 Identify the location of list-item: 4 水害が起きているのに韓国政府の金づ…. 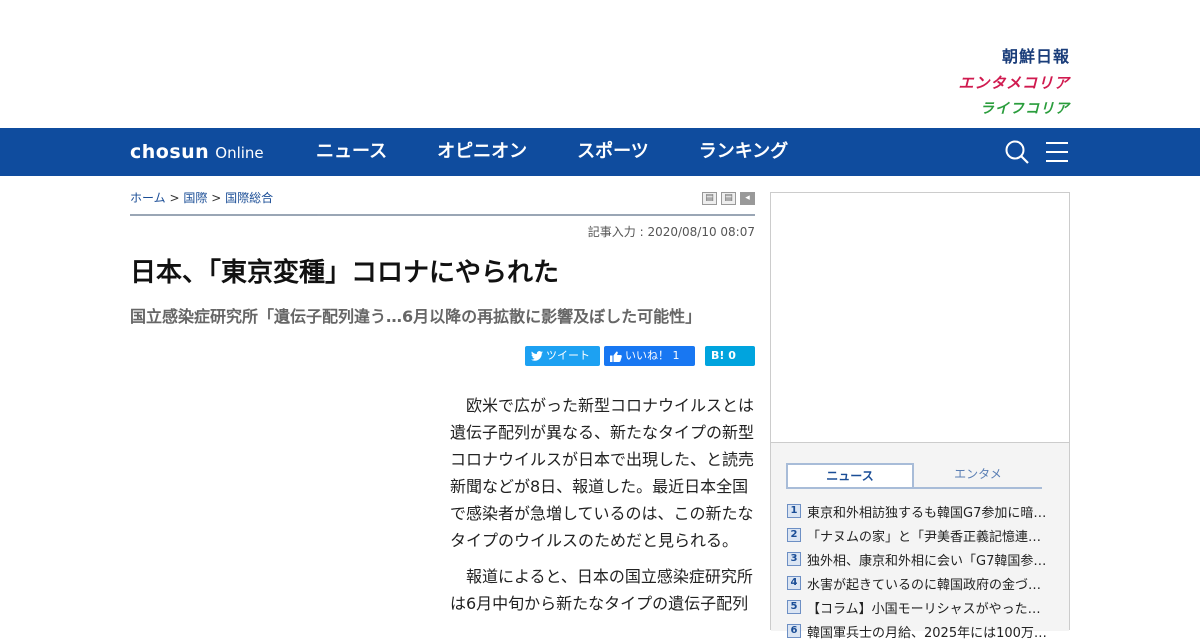
(922, 583).